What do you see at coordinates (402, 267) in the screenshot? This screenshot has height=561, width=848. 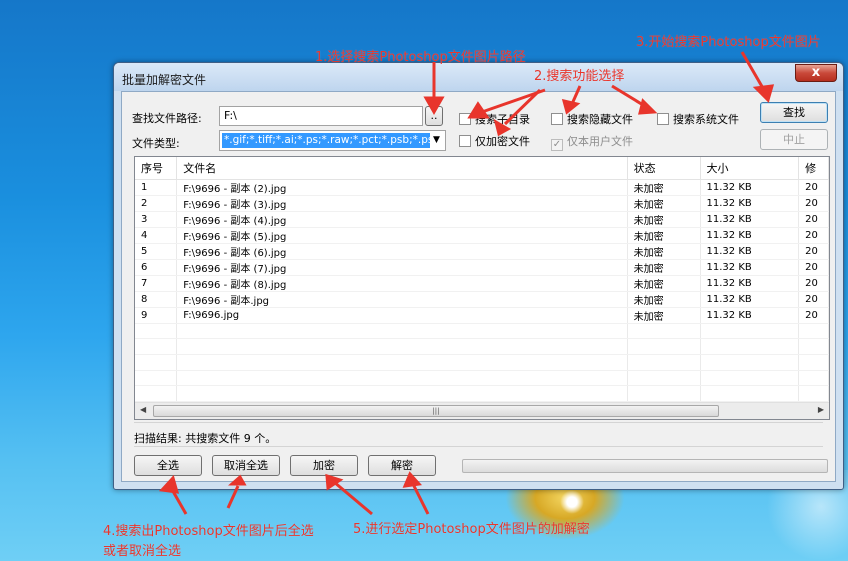 I see `row-filename: F:\9696 - 副本 (7).jpg` at bounding box center [402, 267].